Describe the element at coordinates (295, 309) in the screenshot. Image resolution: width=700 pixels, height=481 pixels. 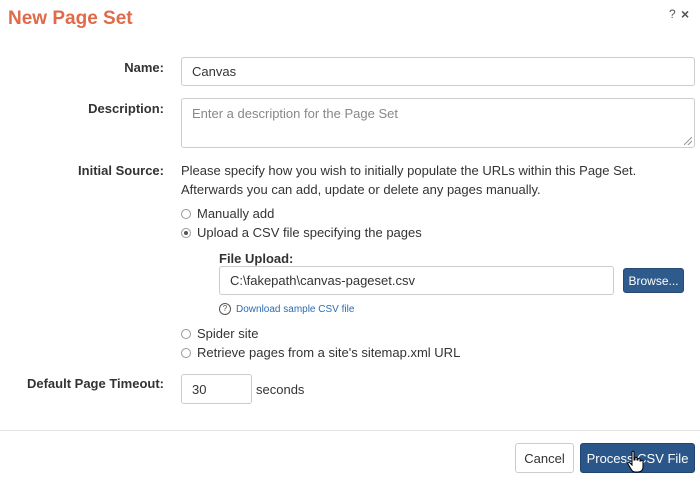
I see `download-sample-label: Download sample CSV file` at that location.